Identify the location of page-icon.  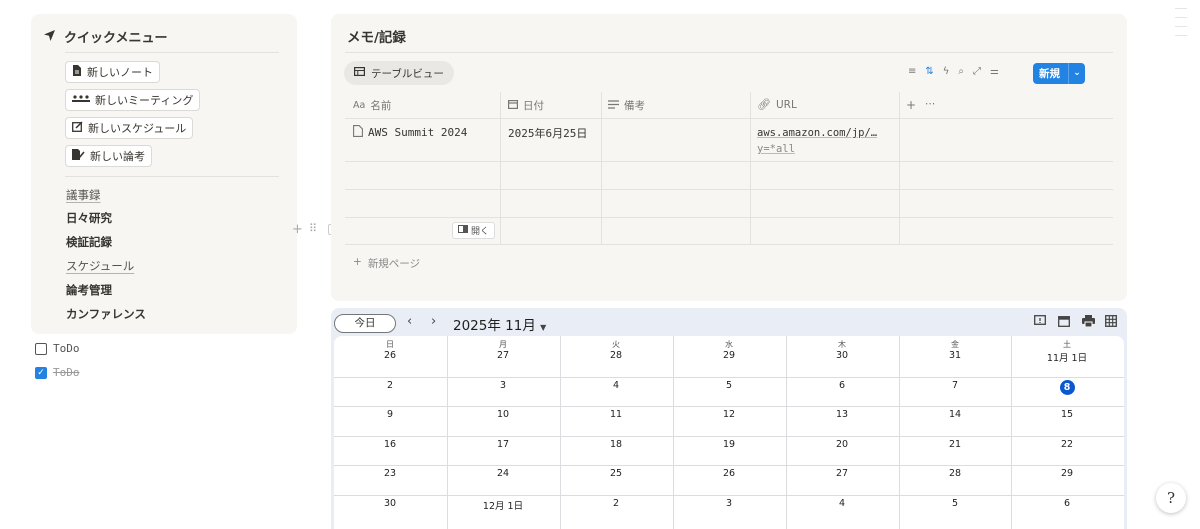
(358, 132).